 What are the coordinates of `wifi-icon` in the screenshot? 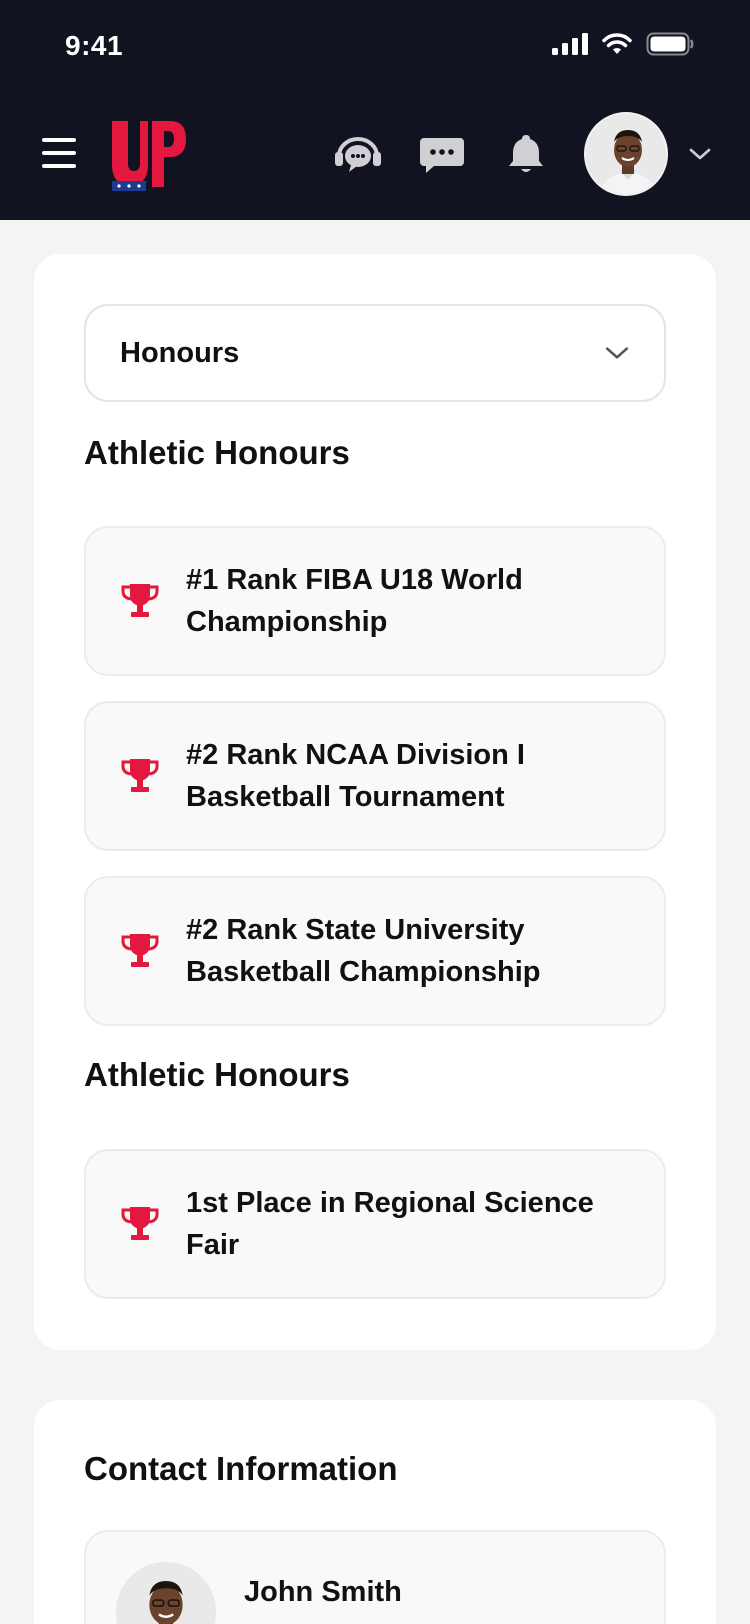 It's located at (617, 43).